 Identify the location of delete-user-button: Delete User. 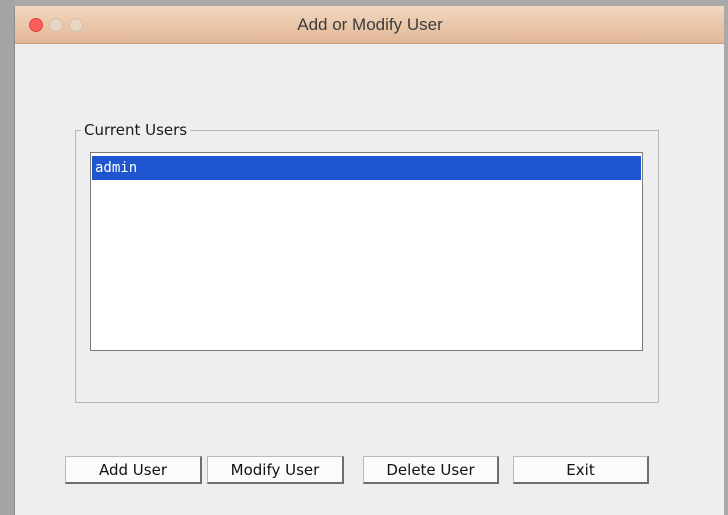
(431, 470).